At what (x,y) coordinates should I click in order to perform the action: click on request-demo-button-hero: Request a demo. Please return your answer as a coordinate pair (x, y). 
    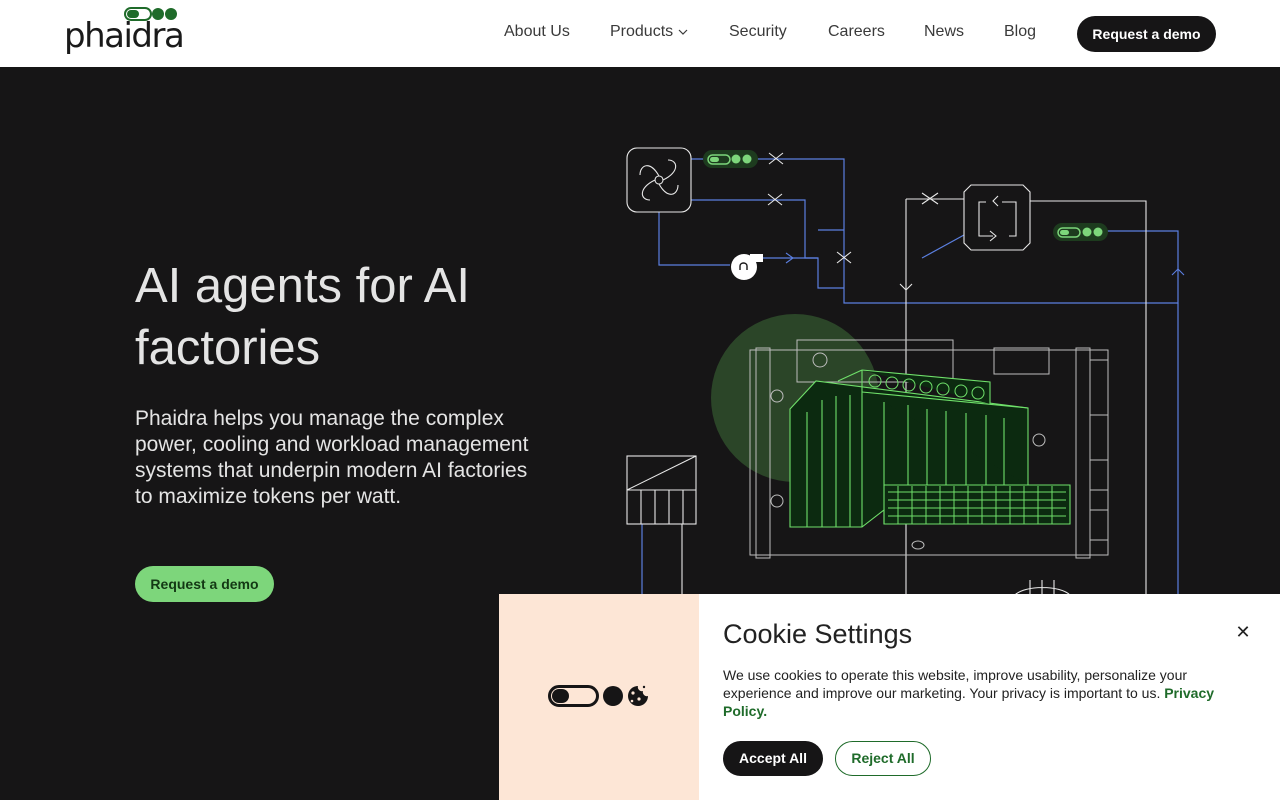
    Looking at the image, I should click on (204, 584).